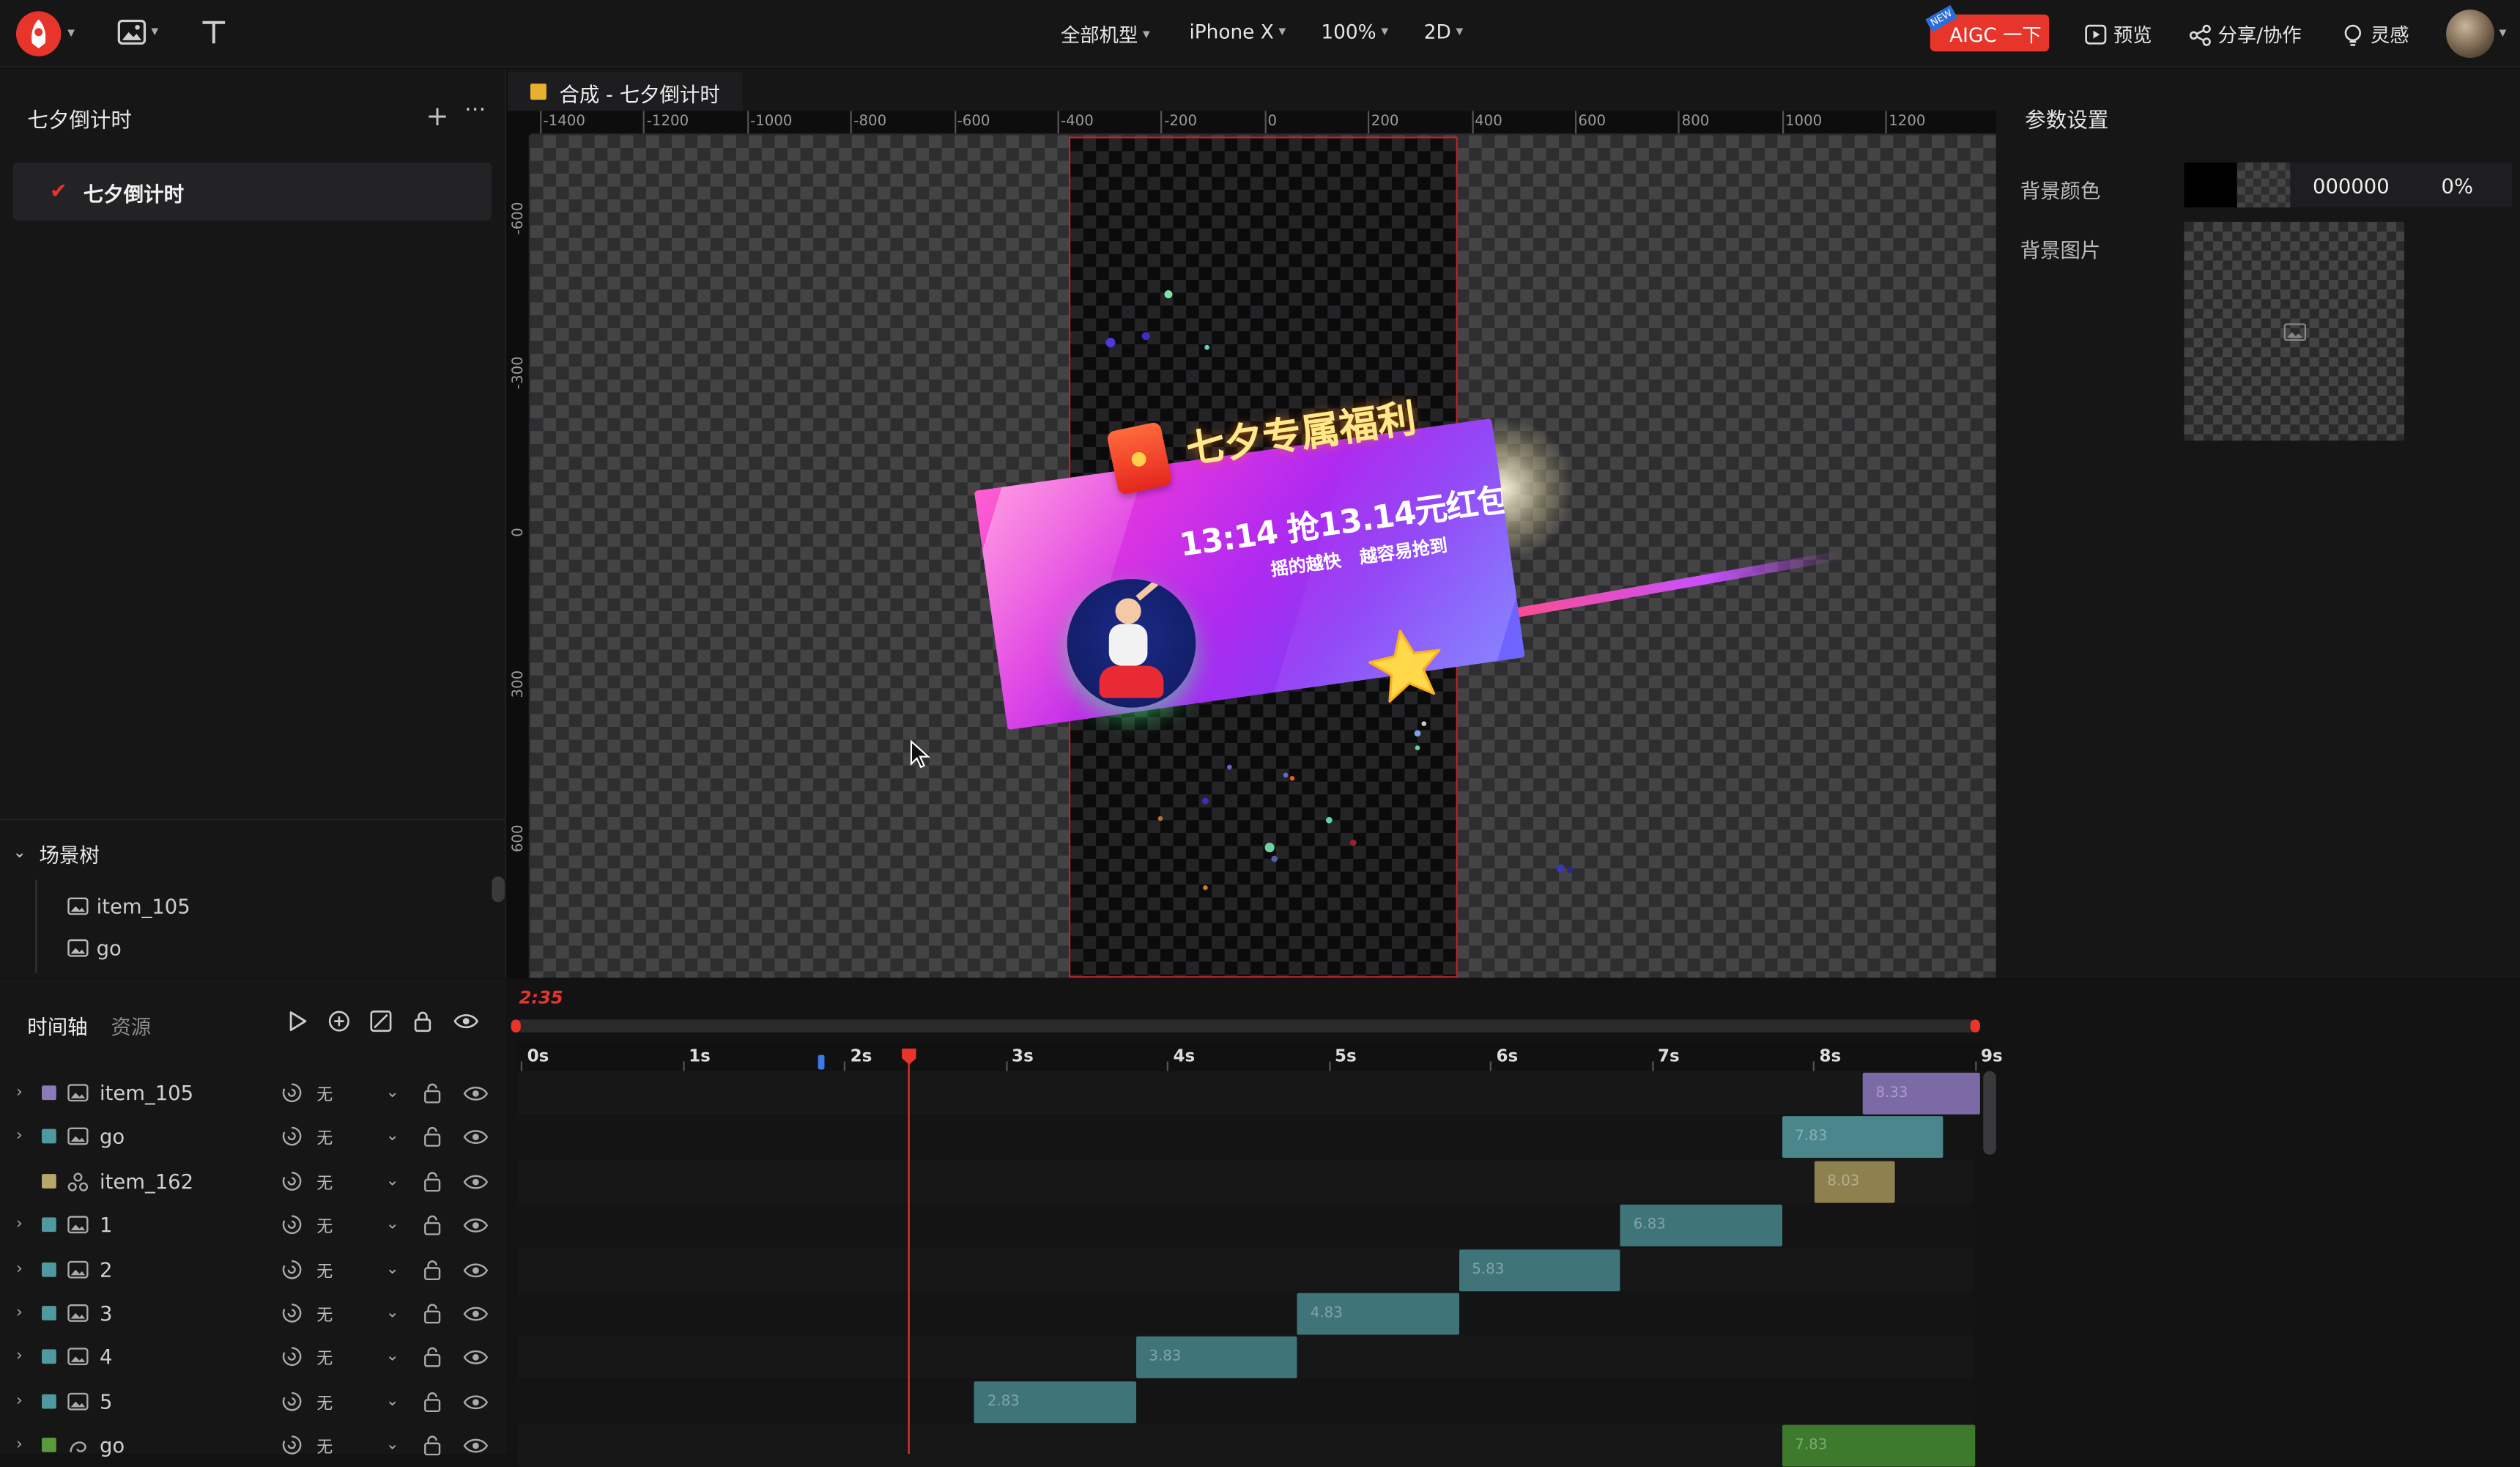 This screenshot has width=2520, height=1467. What do you see at coordinates (909, 1251) in the screenshot?
I see `playhead` at bounding box center [909, 1251].